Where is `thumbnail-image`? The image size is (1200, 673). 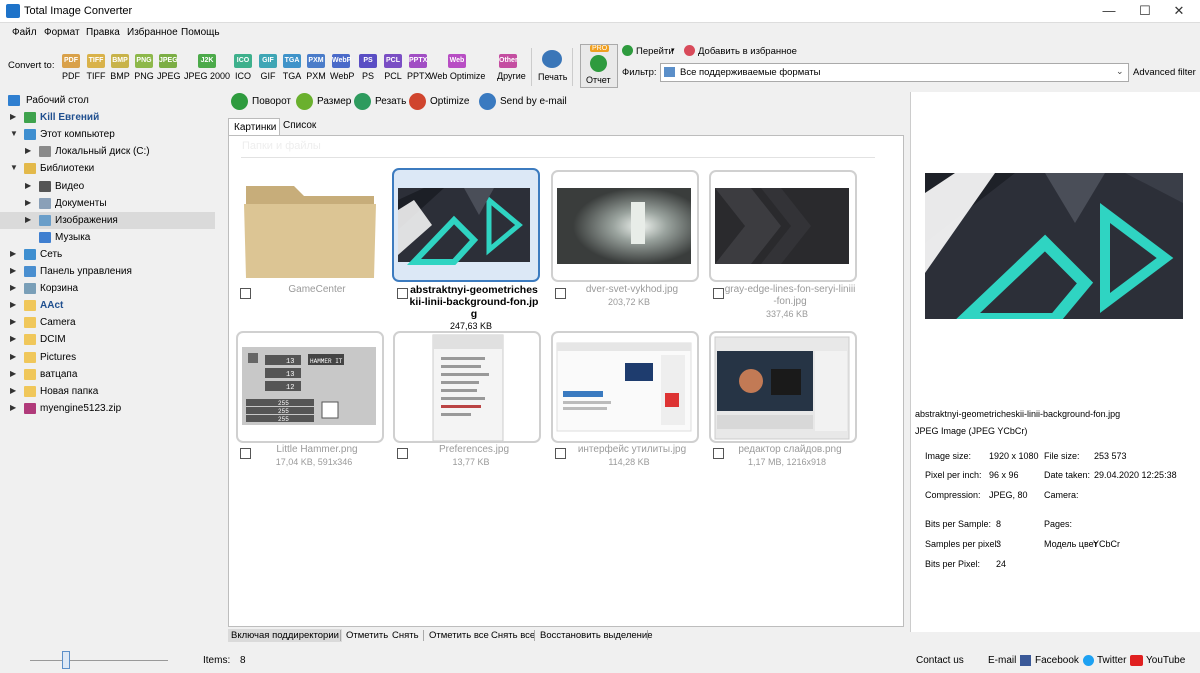
thumbnail-image is located at coordinates (624, 387).